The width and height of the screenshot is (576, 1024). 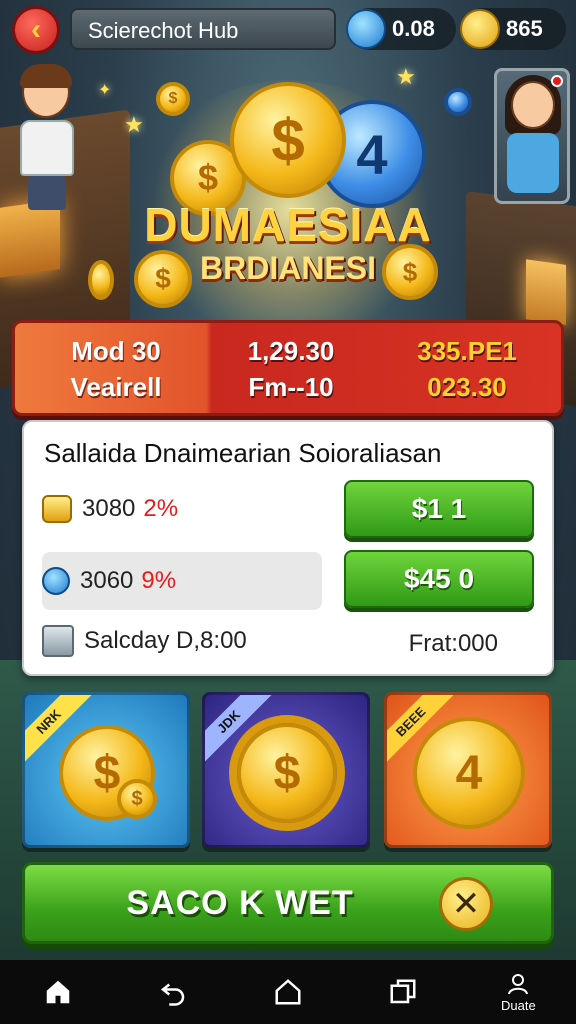 I want to click on home-icon, so click(x=57, y=992).